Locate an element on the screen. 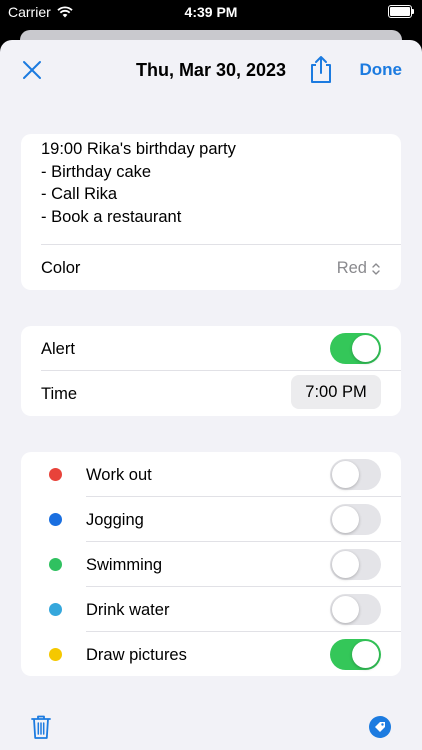  color-picker: Red is located at coordinates (359, 268).